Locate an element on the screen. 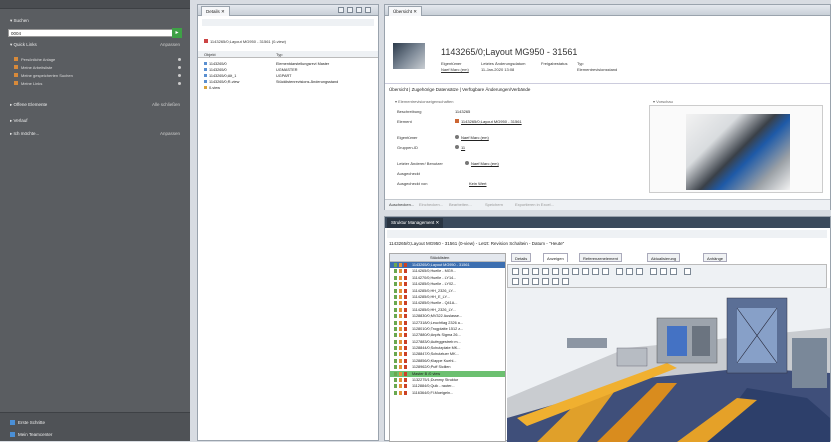  rotate-button is located at coordinates (575, 271).